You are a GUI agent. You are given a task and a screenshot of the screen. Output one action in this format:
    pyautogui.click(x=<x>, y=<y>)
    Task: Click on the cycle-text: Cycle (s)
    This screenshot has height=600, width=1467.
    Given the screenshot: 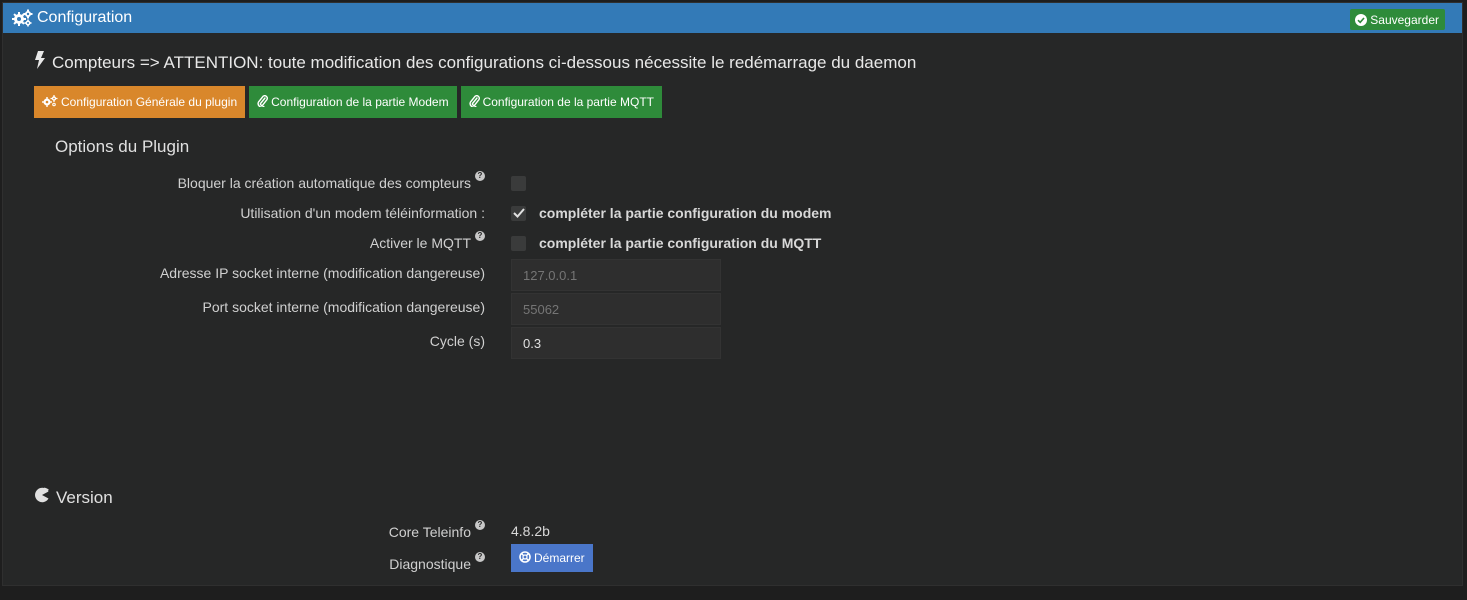 What is the action you would take?
    pyautogui.click(x=457, y=341)
    